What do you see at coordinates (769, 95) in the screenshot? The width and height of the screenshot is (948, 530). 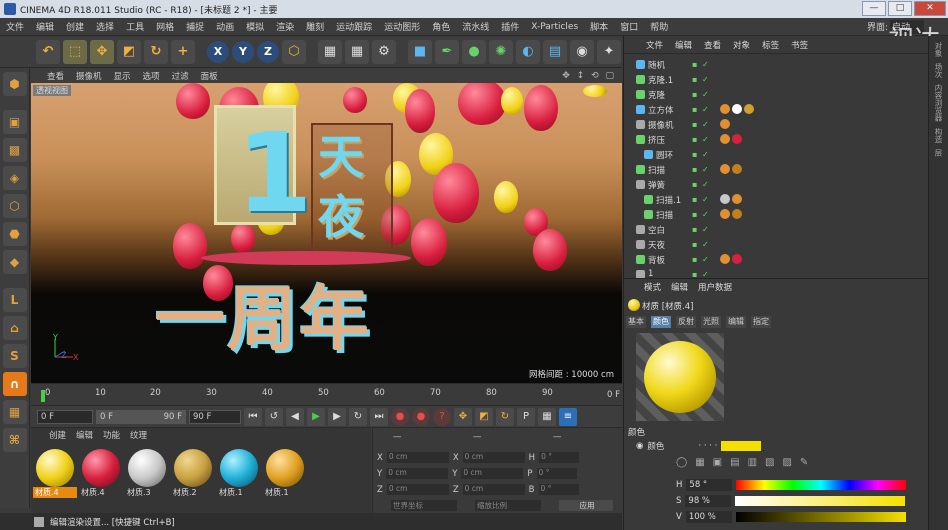 I see `object-row: 克隆 ▪ ✓` at bounding box center [769, 95].